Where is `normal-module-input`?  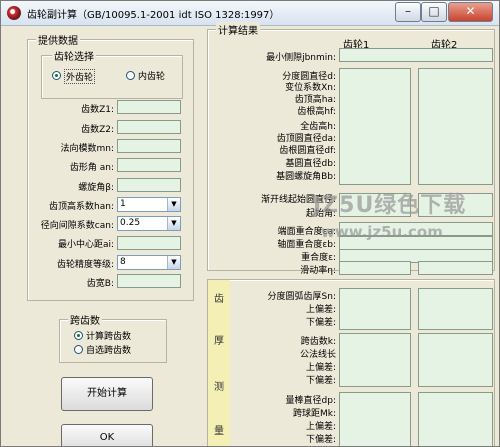 normal-module-input is located at coordinates (149, 146).